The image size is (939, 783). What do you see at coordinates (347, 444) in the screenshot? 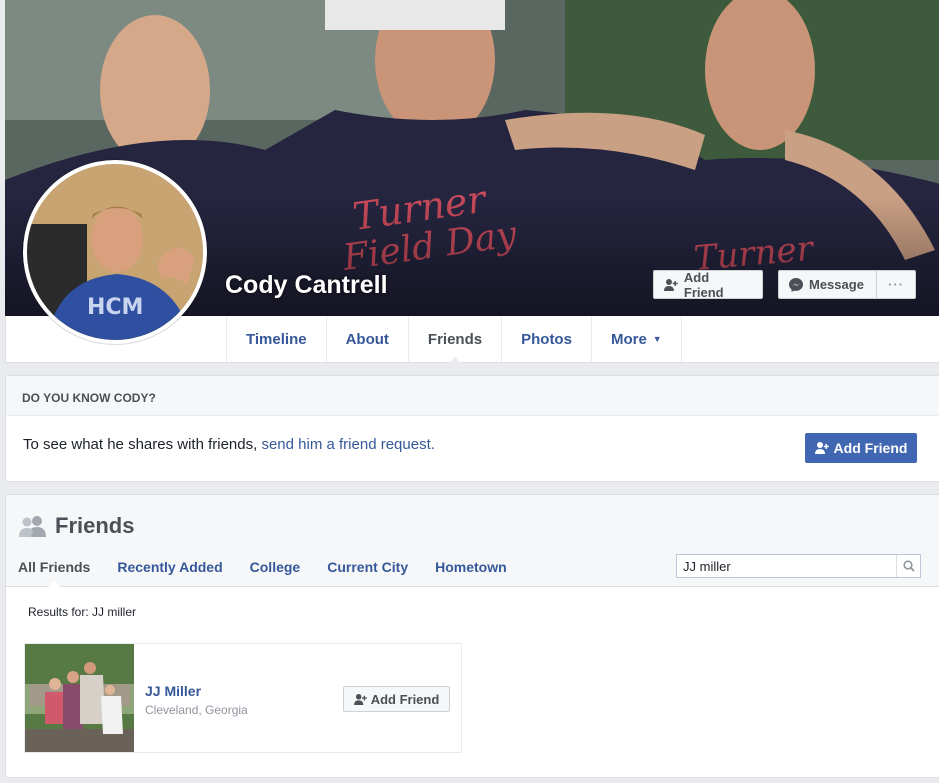
I see `send-friend-request-link: send him a friend request.` at bounding box center [347, 444].